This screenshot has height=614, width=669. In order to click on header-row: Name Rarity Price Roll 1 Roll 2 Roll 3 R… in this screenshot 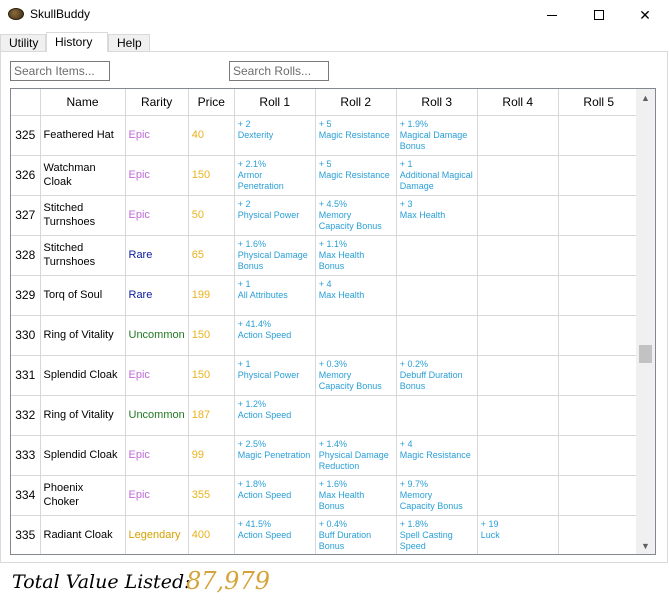, I will do `click(325, 102)`.